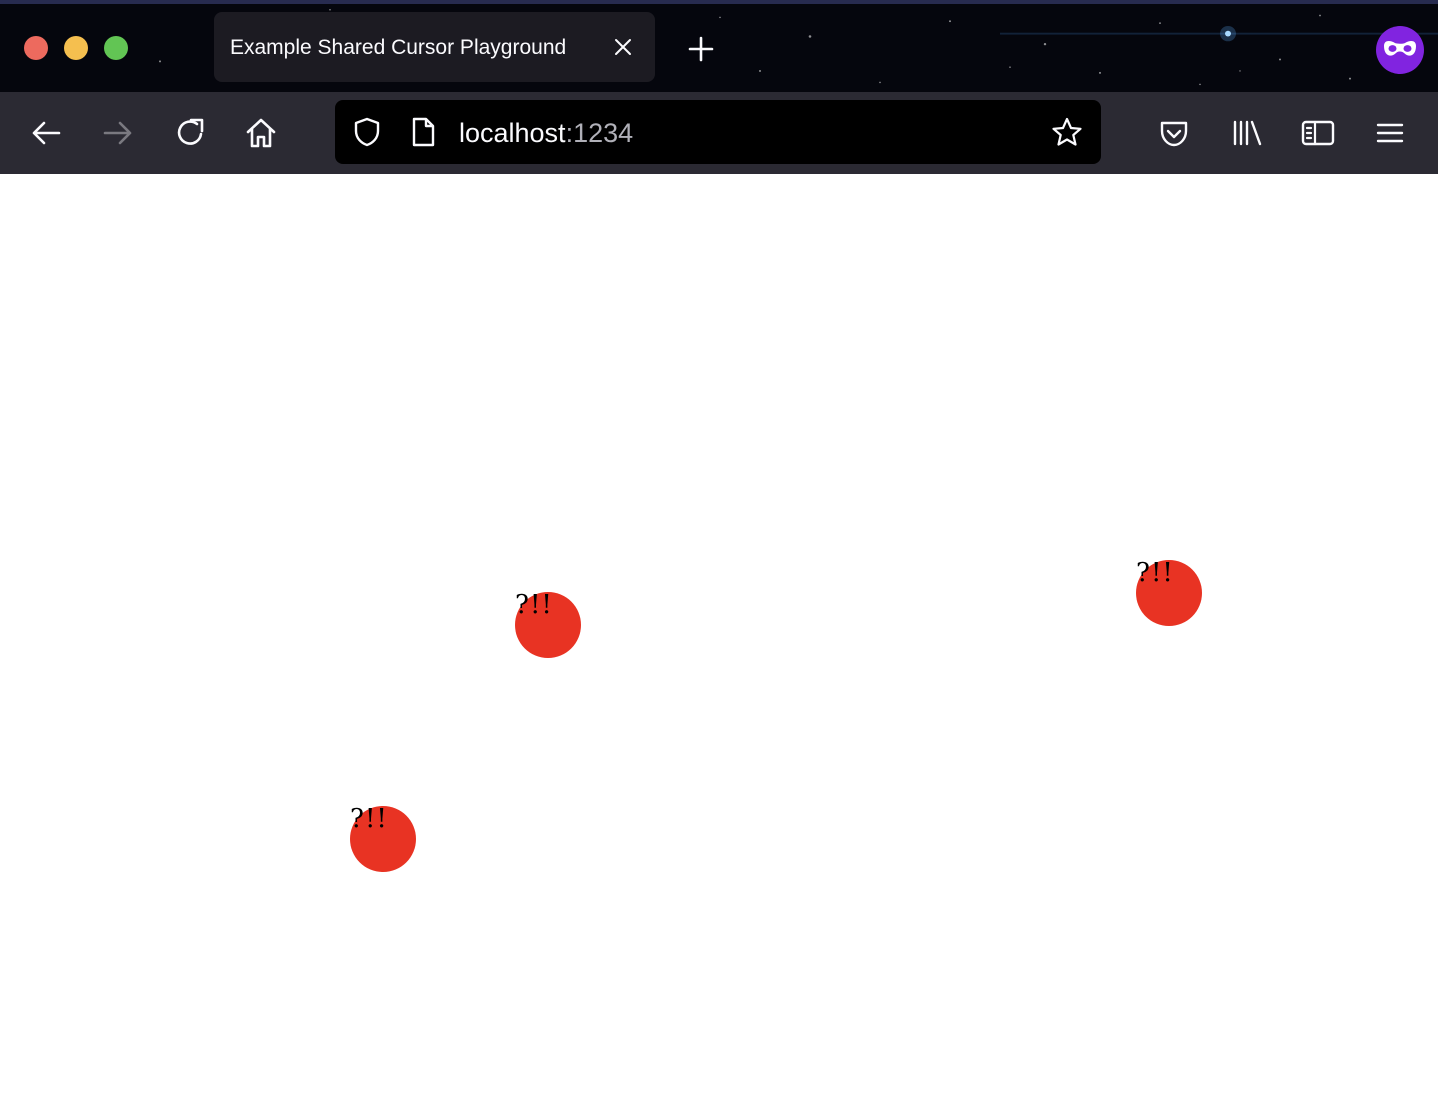 This screenshot has height=1102, width=1438. What do you see at coordinates (1318, 133) in the screenshot?
I see `sidebar-icon` at bounding box center [1318, 133].